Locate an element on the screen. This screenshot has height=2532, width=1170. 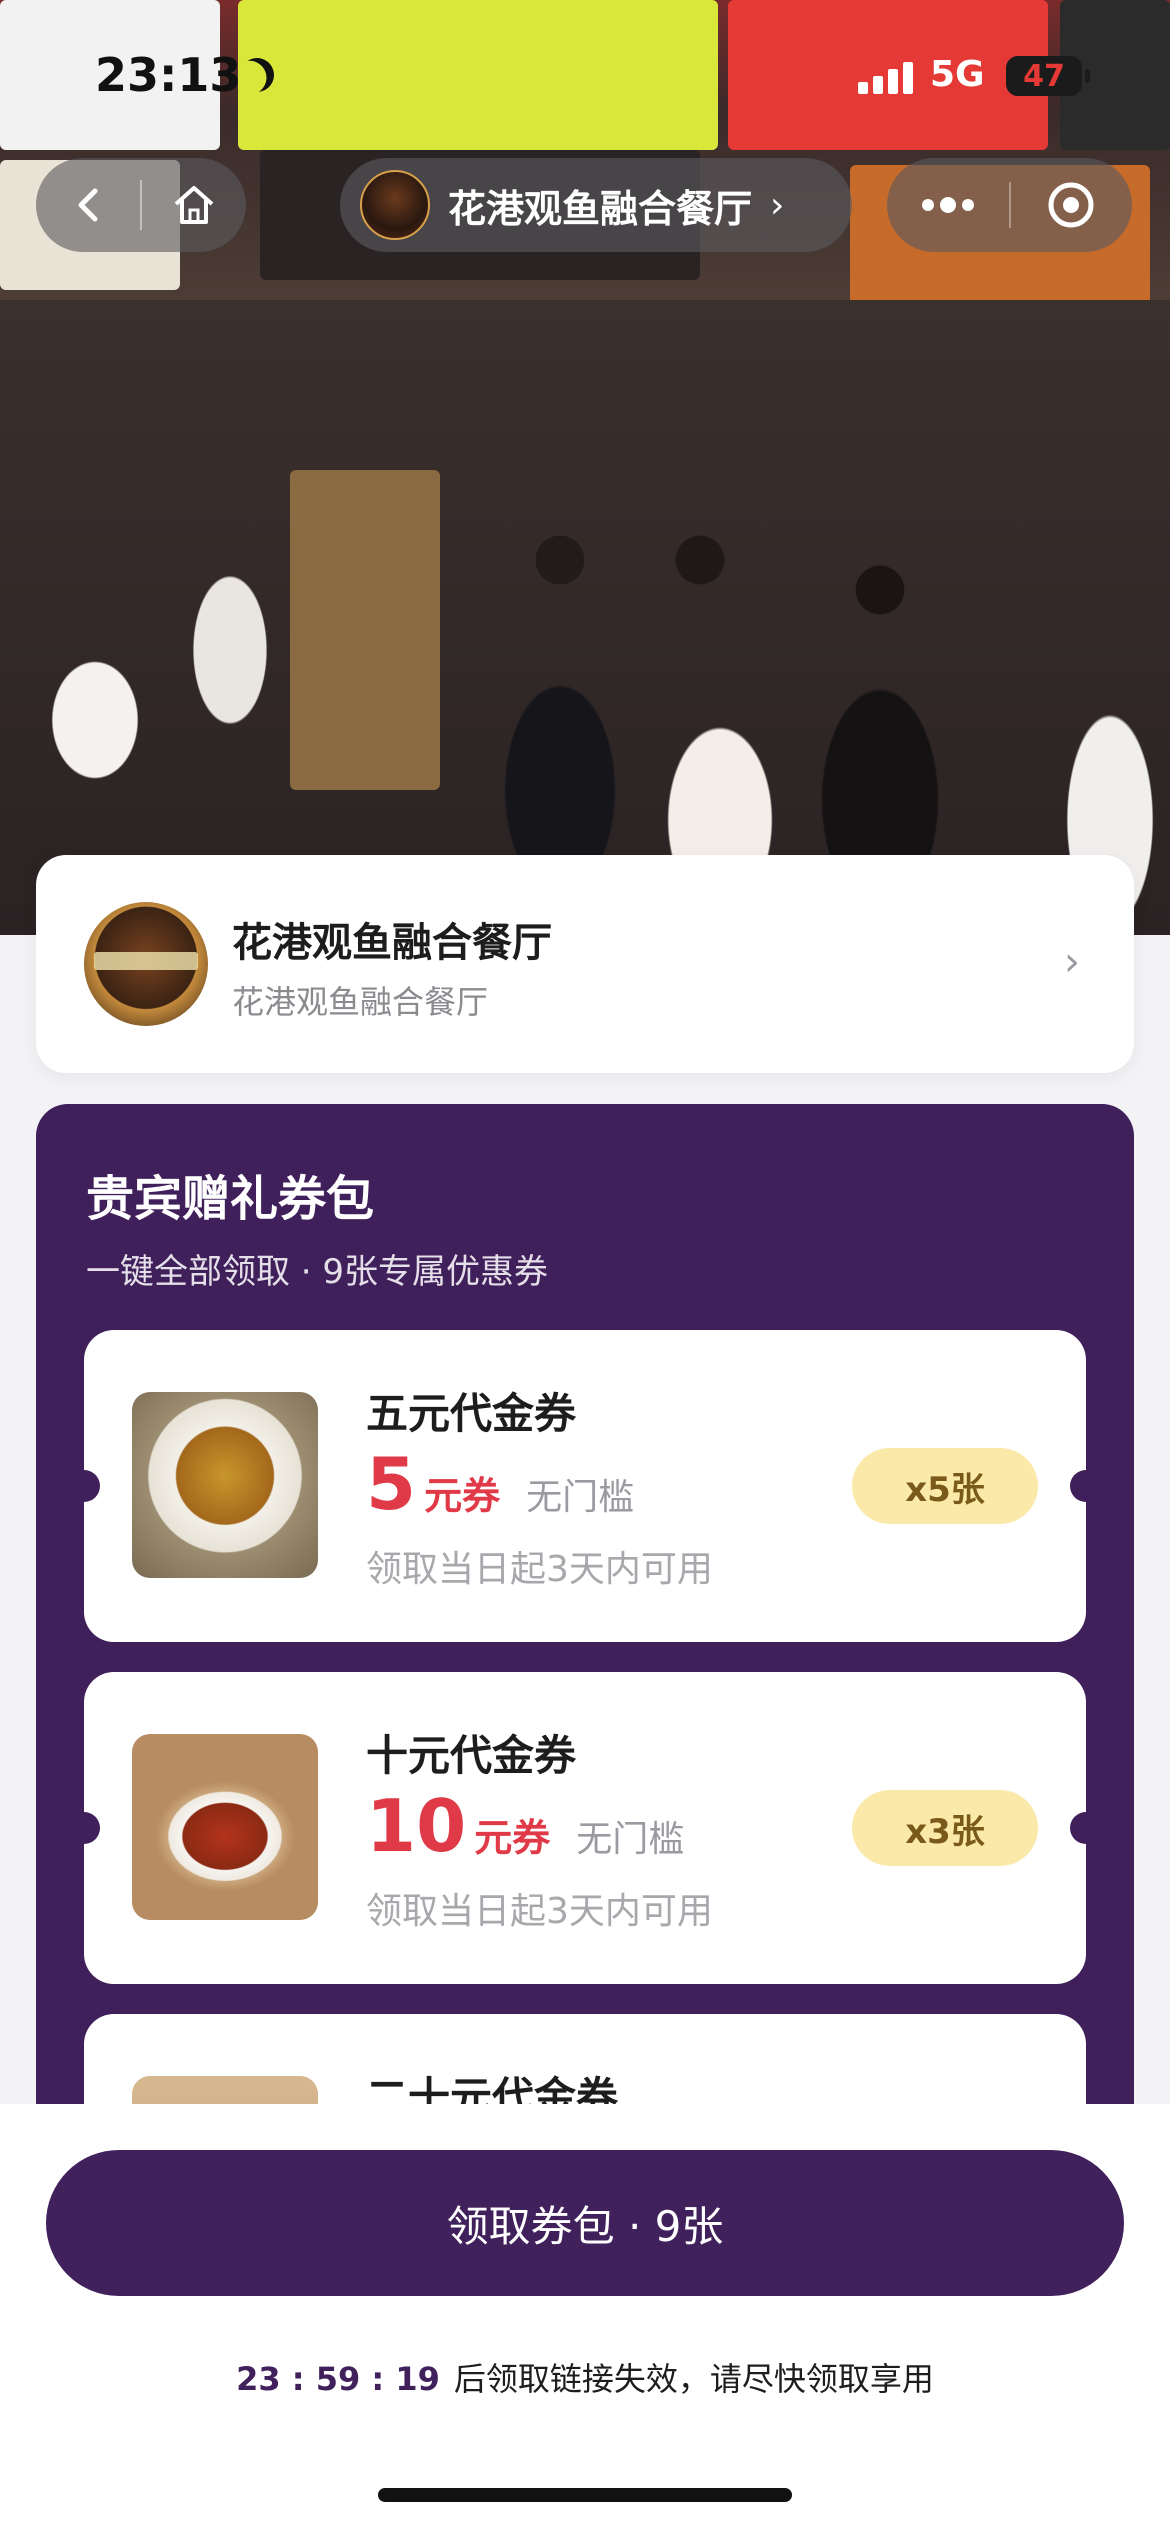
close-miniprogram-button is located at coordinates (1072, 205).